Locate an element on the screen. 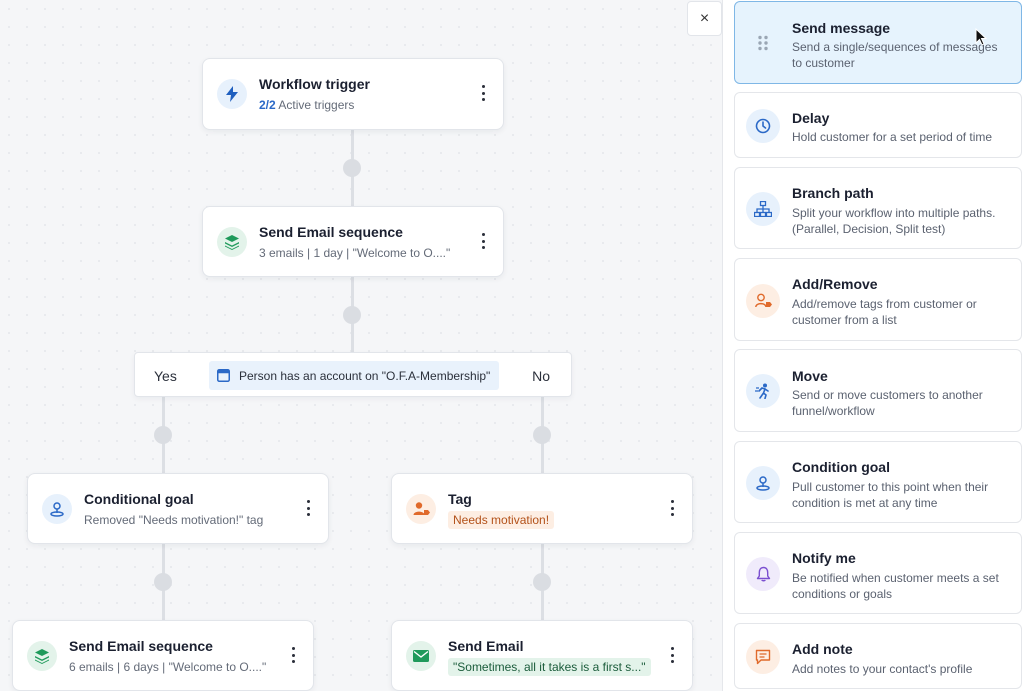 The image size is (1024, 691). node-subtitle: Needs motivation! is located at coordinates (501, 520).